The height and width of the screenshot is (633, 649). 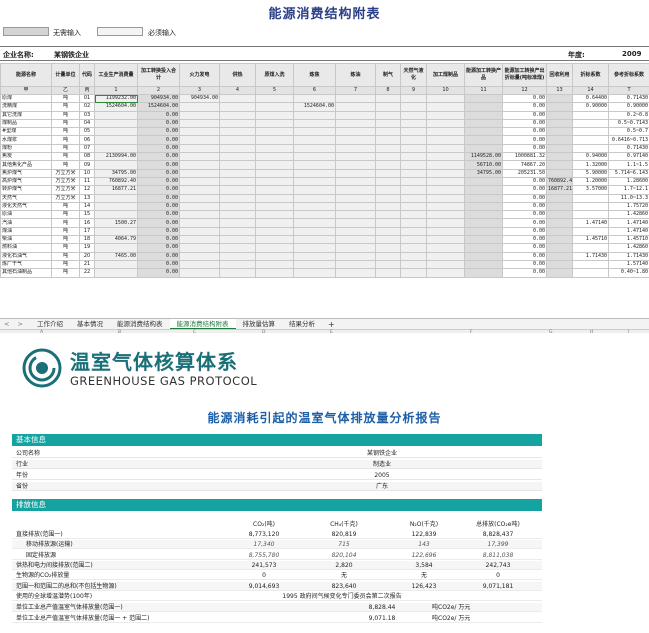 I want to click on conversion-product-cell: 34795.00, so click(x=483, y=173).